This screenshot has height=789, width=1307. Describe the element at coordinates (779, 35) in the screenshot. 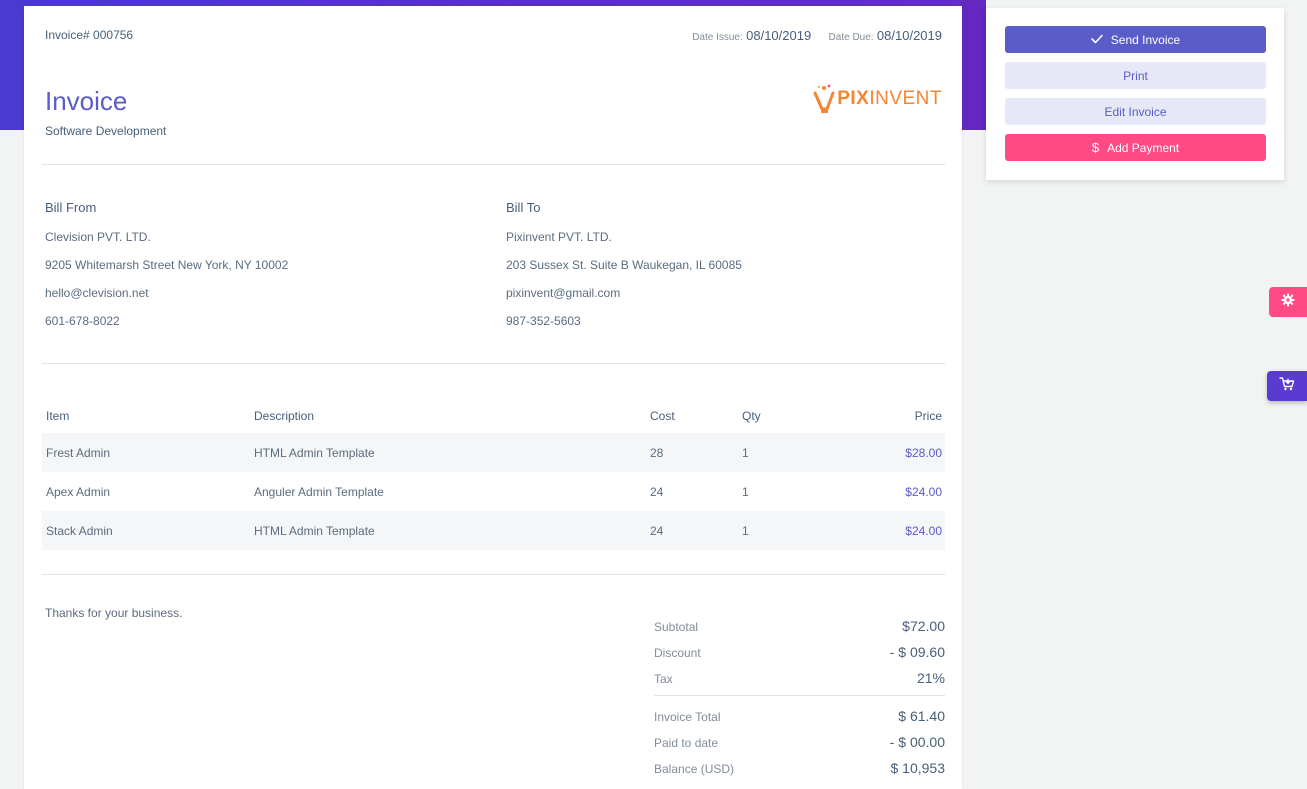

I see `date-issue-value: 08/10/2019` at that location.